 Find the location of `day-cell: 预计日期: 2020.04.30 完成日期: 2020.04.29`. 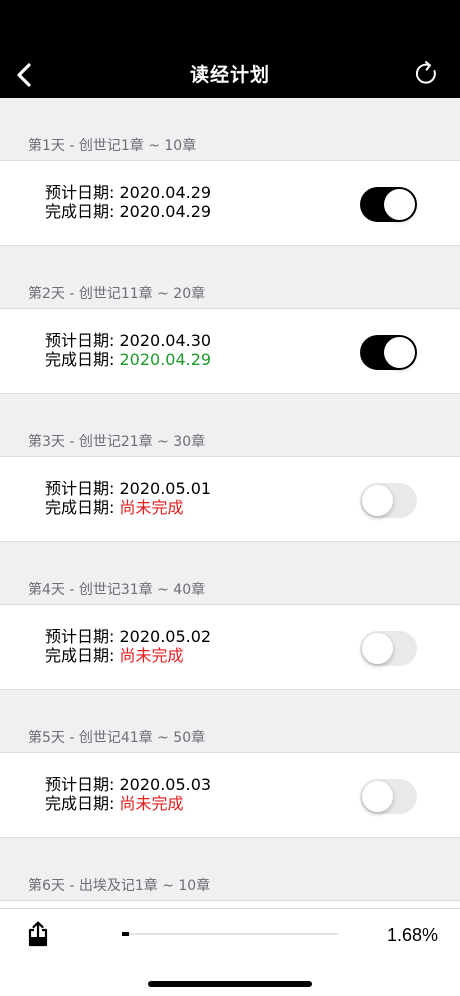

day-cell: 预计日期: 2020.04.30 完成日期: 2020.04.29 is located at coordinates (230, 351).